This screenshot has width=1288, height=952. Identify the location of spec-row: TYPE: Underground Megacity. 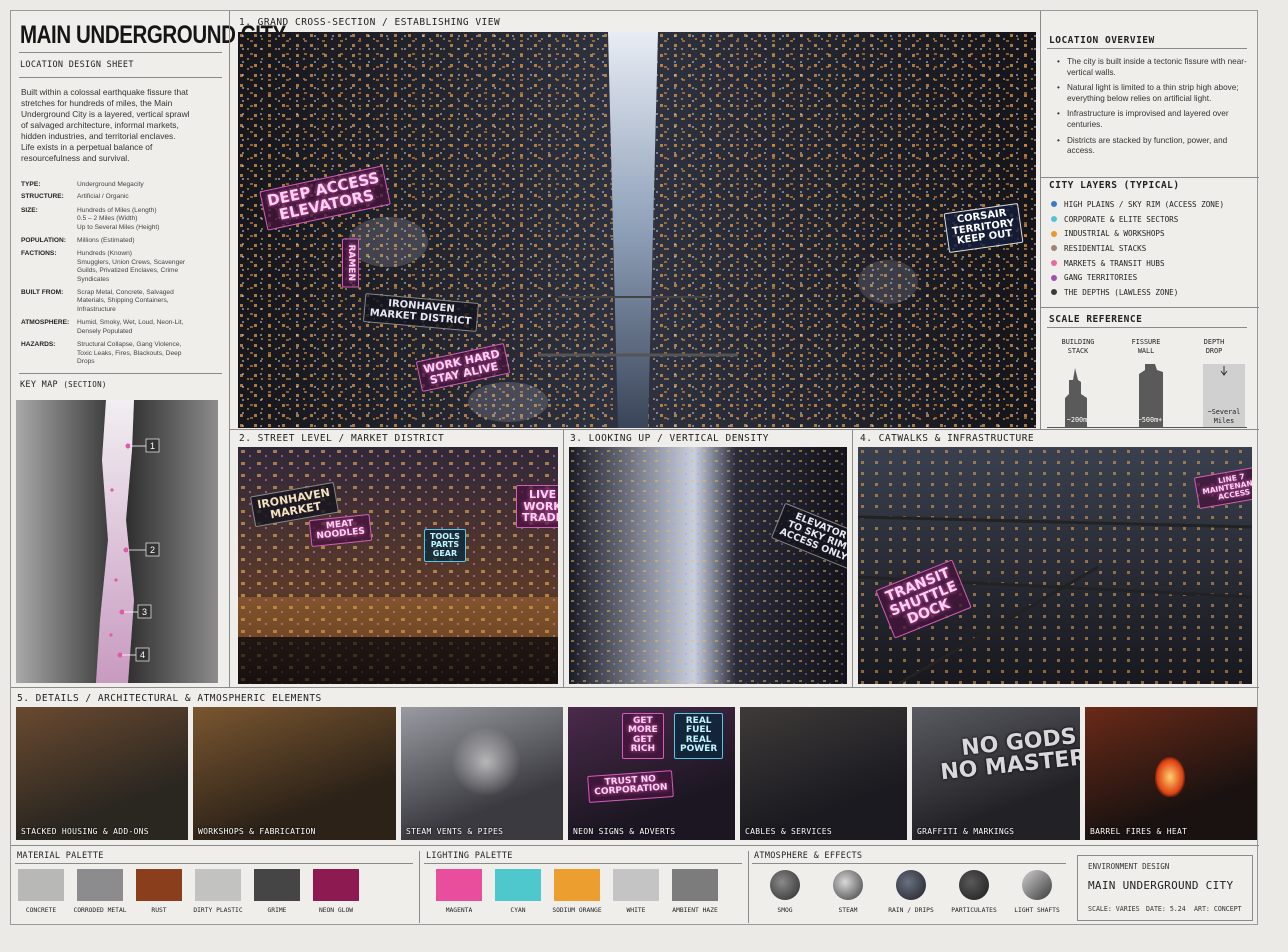
(104, 185).